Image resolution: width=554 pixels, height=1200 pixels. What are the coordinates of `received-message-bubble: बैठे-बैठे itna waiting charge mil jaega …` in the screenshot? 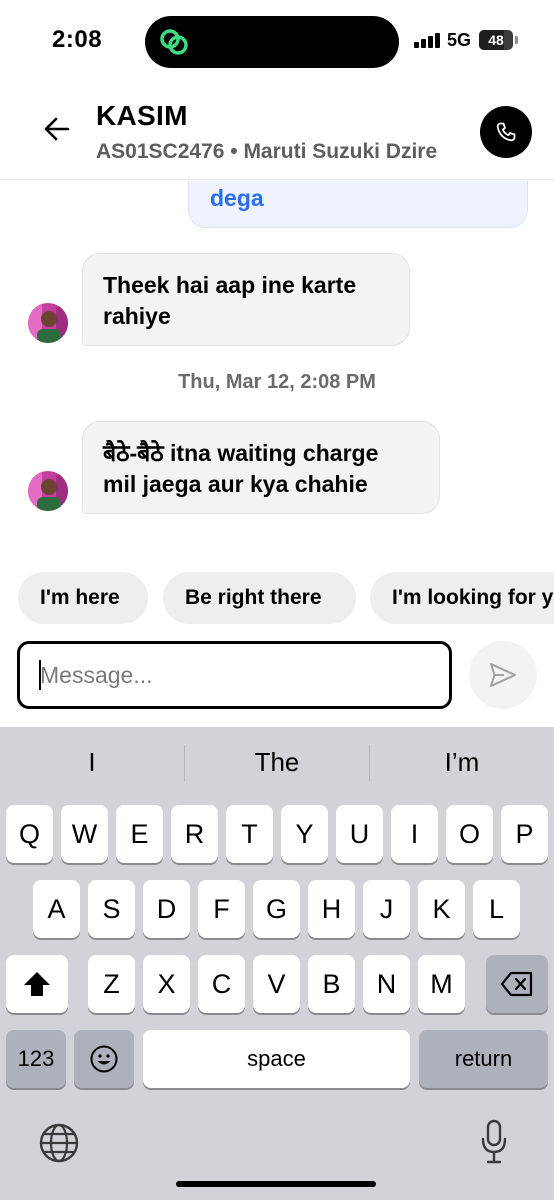 It's located at (261, 467).